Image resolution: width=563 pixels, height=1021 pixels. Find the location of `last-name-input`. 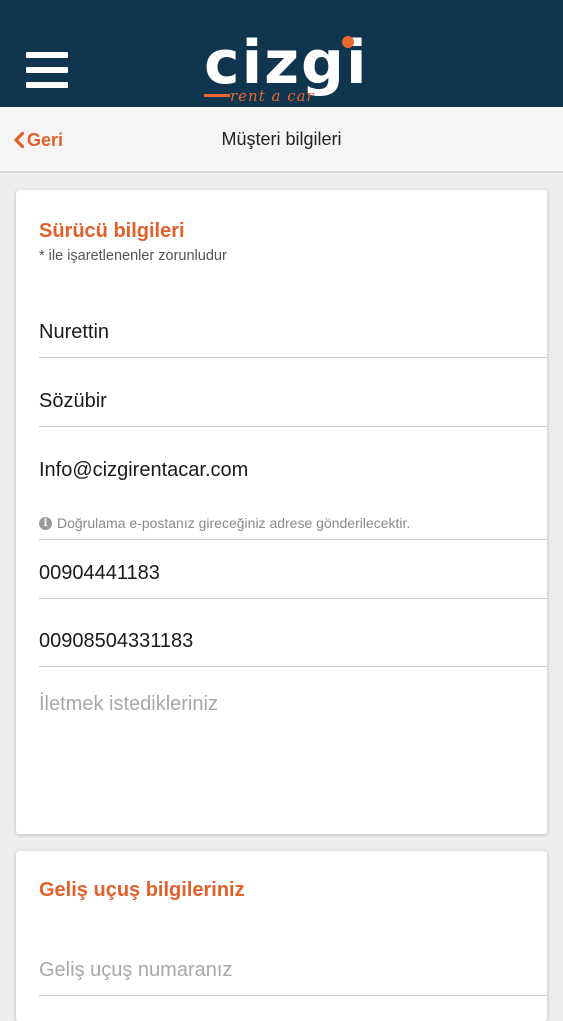

last-name-input is located at coordinates (293, 402).